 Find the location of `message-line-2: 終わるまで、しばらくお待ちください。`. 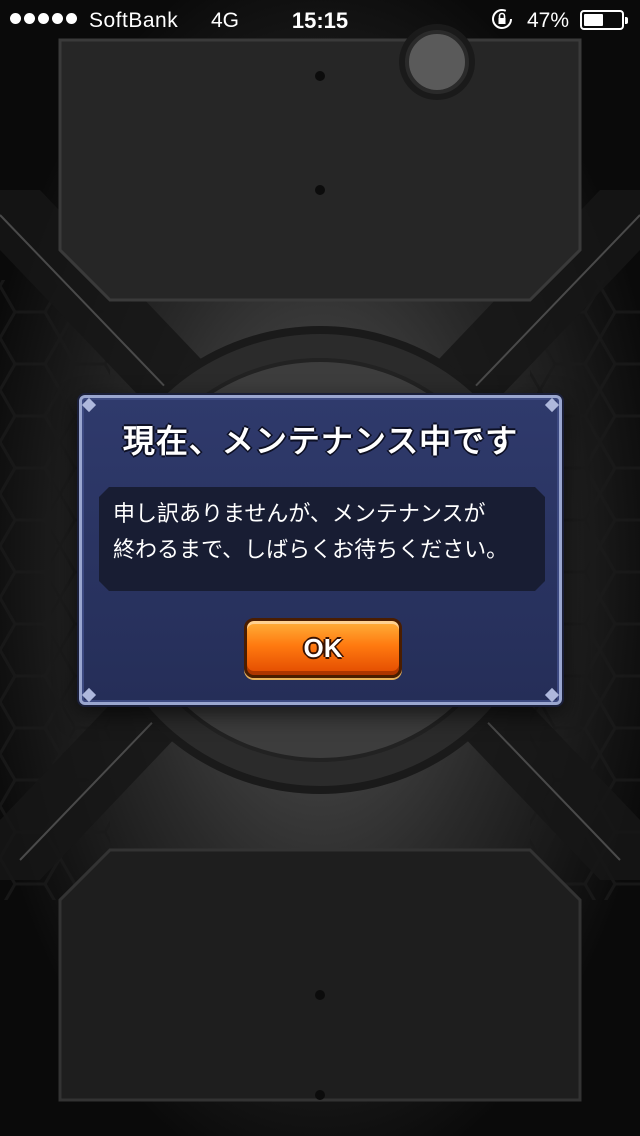

message-line-2: 終わるまで、しばらくお待ちください。 is located at coordinates (311, 550).